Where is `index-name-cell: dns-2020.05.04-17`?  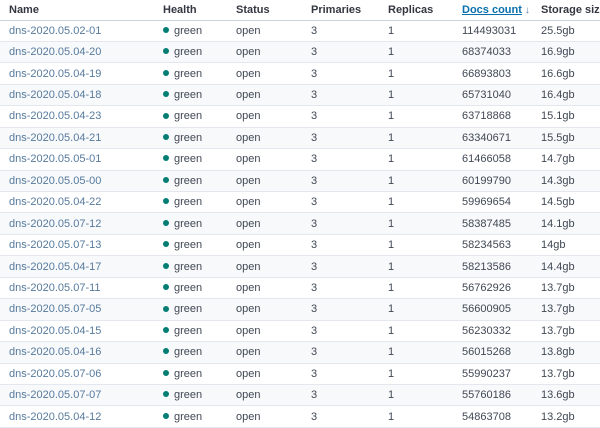
index-name-cell: dns-2020.05.04-17 is located at coordinates (77, 266).